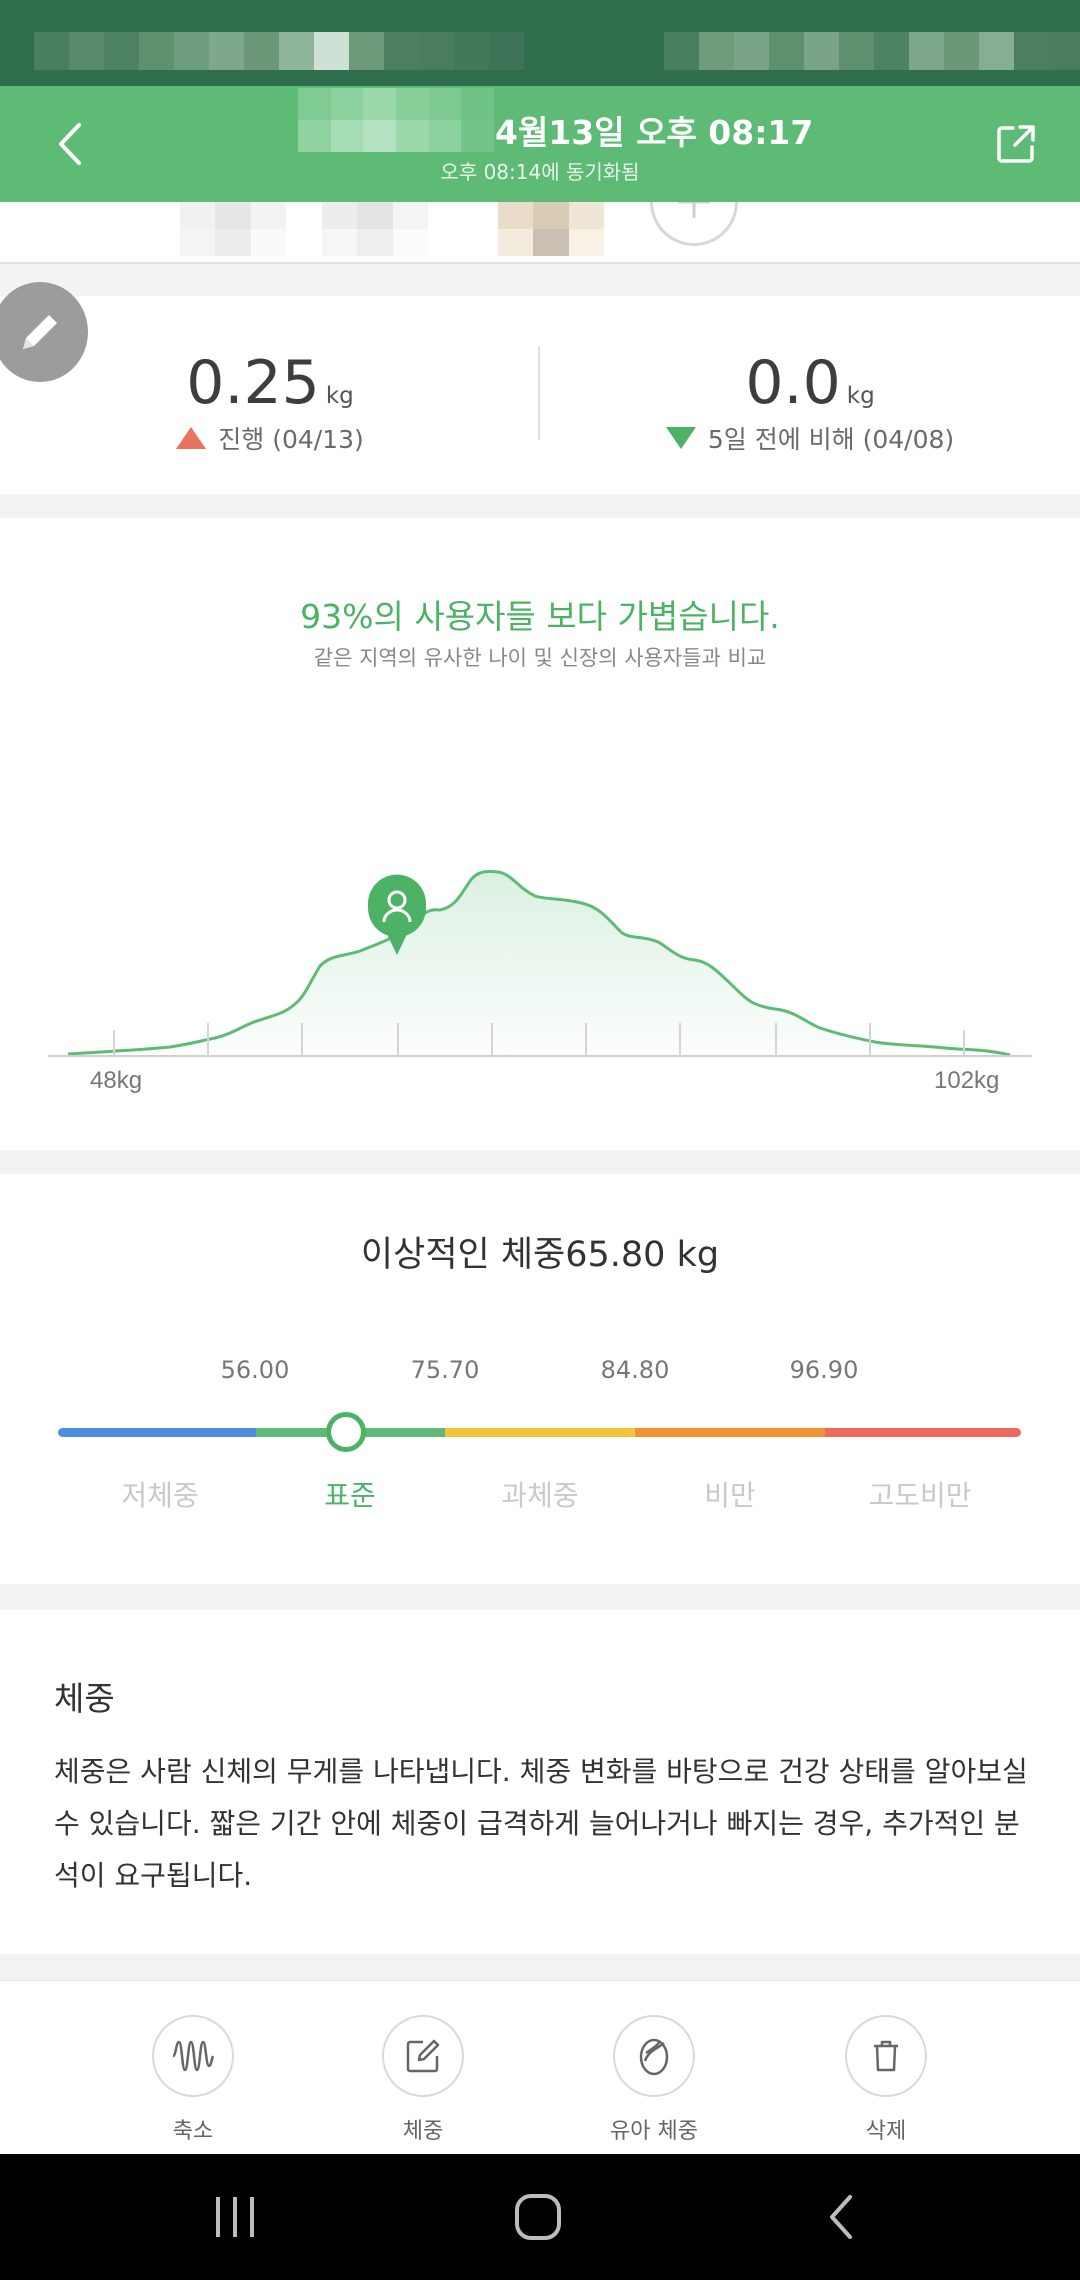 This screenshot has height=2280, width=1080. I want to click on axis-max-label: 102kg, so click(966, 1080).